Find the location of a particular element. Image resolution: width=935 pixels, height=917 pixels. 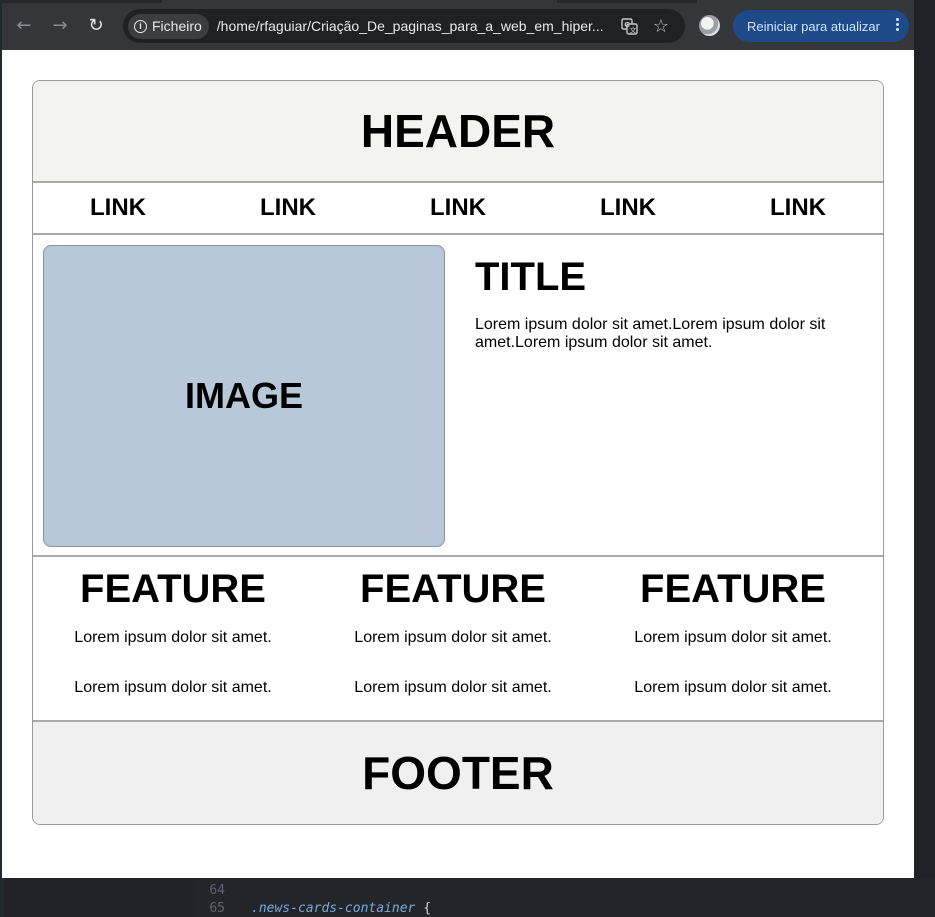

translate-icon: G 文 is located at coordinates (629, 26).